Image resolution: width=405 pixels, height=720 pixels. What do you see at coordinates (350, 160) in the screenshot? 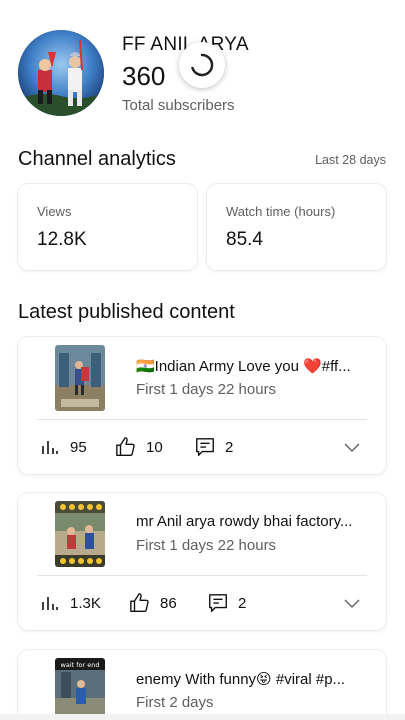
I see `analytics-range: Last 28 days` at bounding box center [350, 160].